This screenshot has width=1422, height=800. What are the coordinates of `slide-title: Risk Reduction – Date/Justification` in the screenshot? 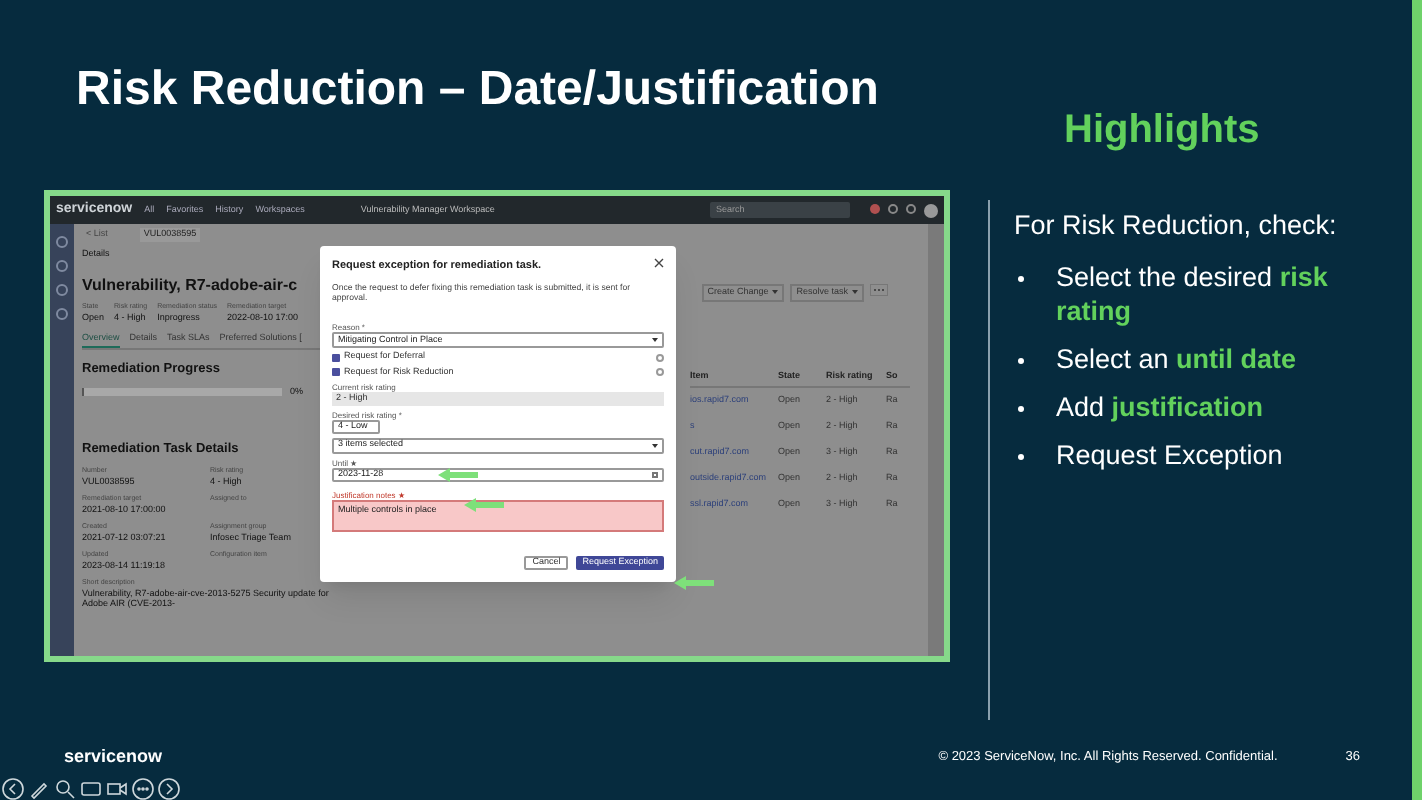 It's located at (478, 90).